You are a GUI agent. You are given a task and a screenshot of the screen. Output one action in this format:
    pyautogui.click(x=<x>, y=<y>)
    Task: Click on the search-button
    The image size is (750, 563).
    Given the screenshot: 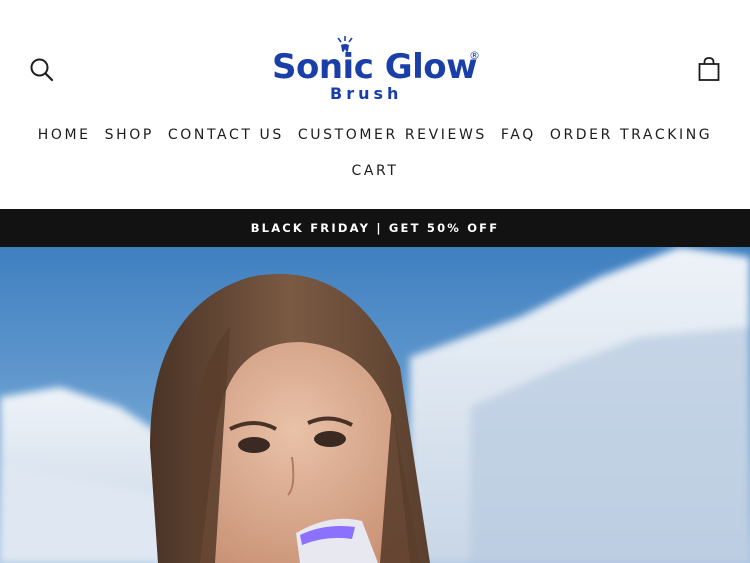 What is the action you would take?
    pyautogui.click(x=42, y=70)
    